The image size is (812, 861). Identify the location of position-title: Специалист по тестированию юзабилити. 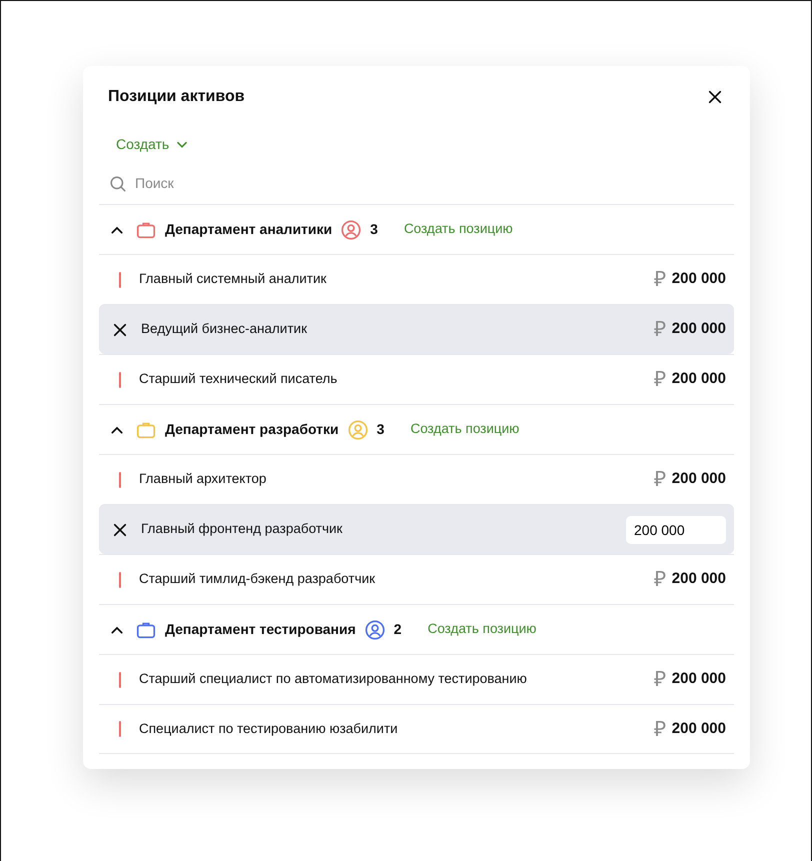
(269, 729).